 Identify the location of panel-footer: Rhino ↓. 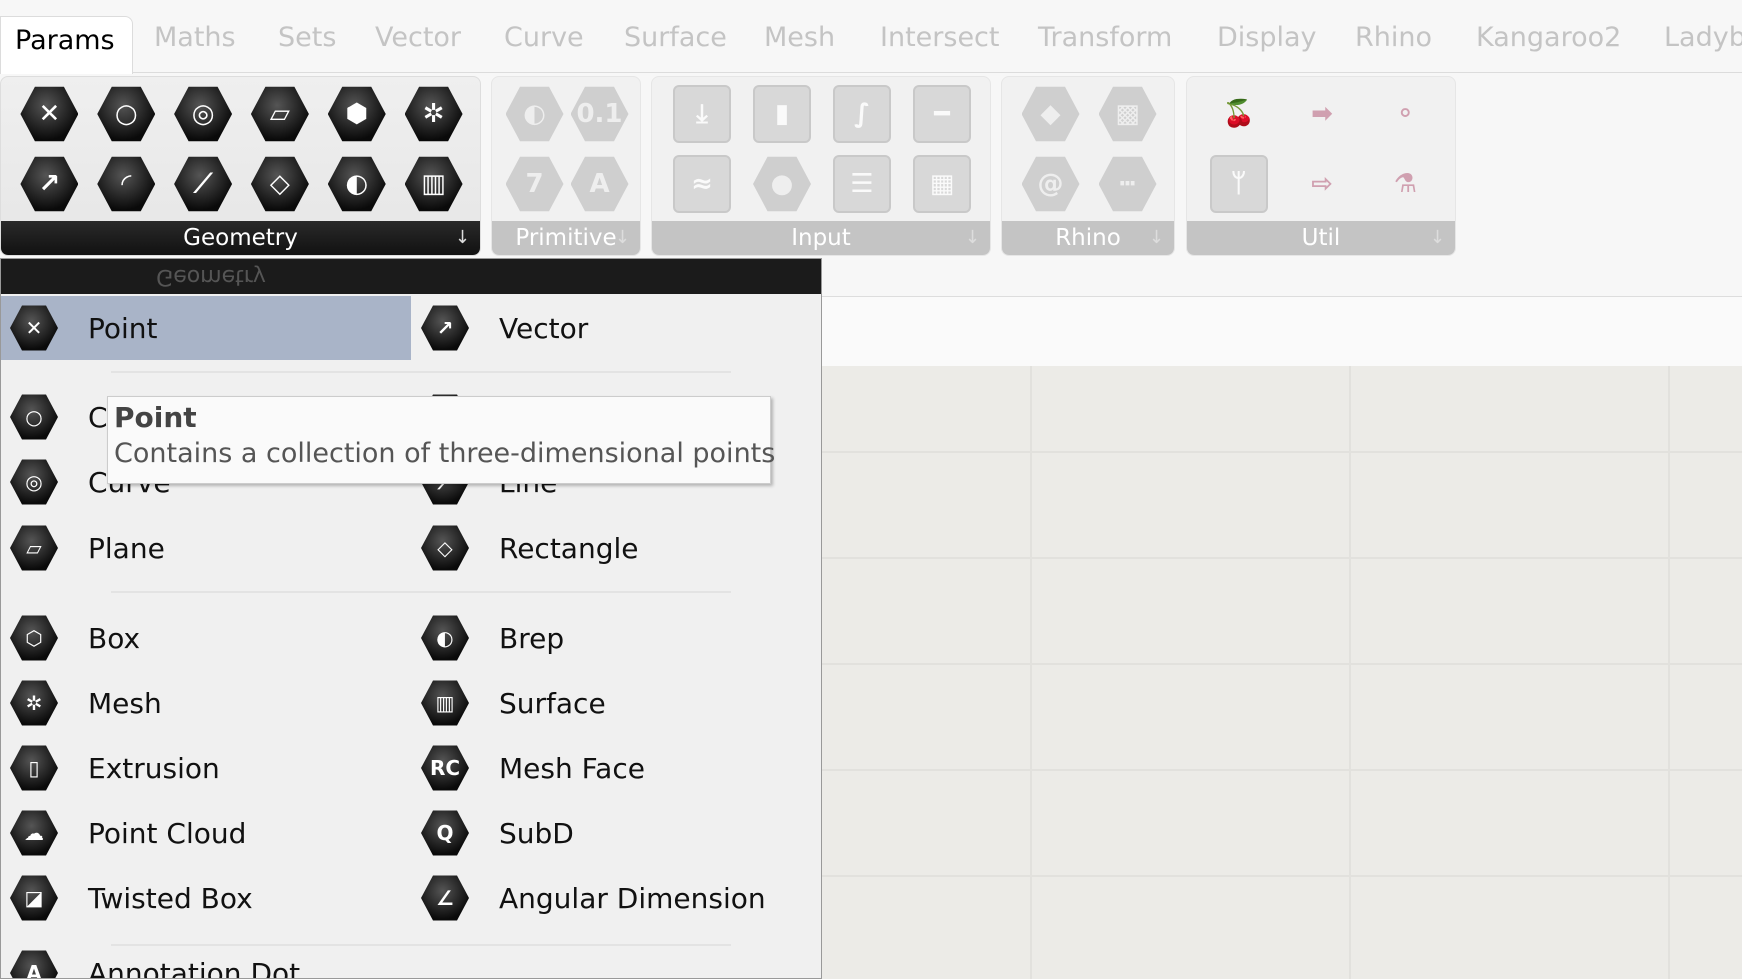
(1088, 238).